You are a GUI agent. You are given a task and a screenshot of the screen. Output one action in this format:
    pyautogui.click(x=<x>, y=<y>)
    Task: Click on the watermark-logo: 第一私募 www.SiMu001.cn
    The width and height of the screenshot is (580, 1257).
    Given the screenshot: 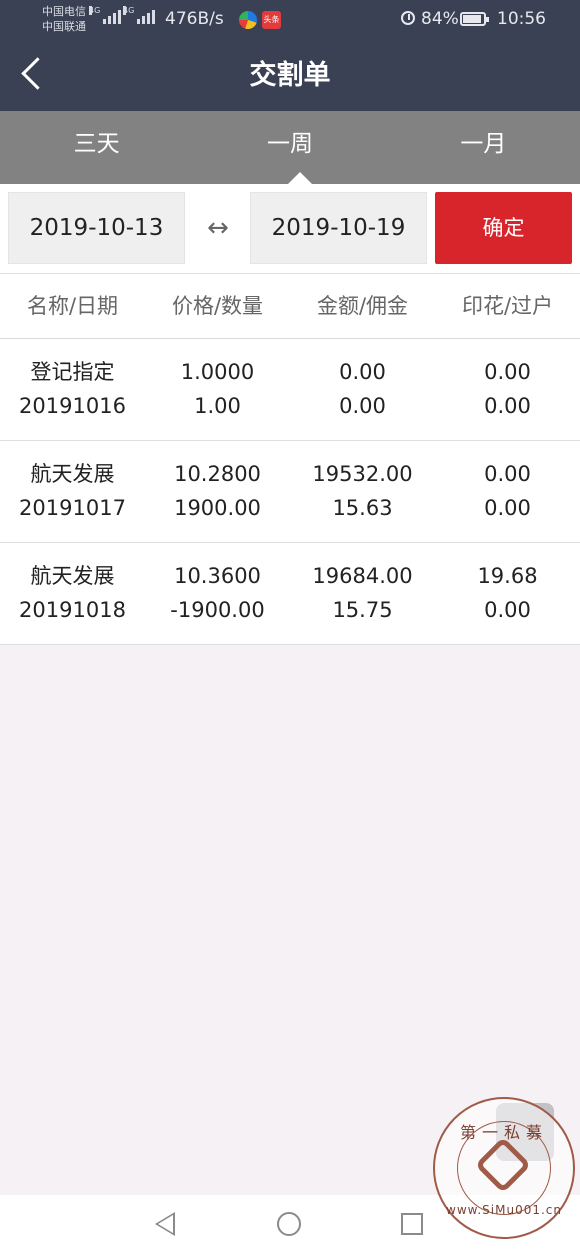 What is the action you would take?
    pyautogui.click(x=504, y=1168)
    